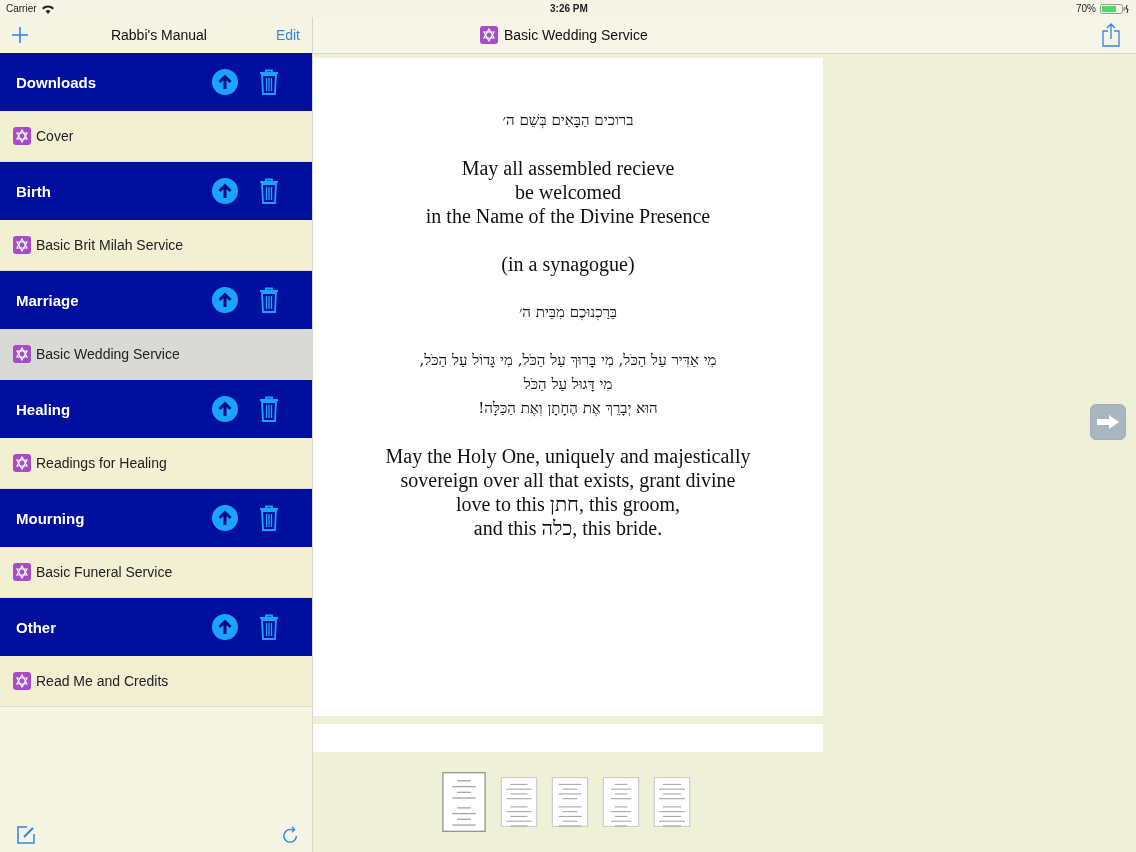 The image size is (1136, 852). What do you see at coordinates (156, 572) in the screenshot?
I see `sidebar-item: Basic Funeral Service` at bounding box center [156, 572].